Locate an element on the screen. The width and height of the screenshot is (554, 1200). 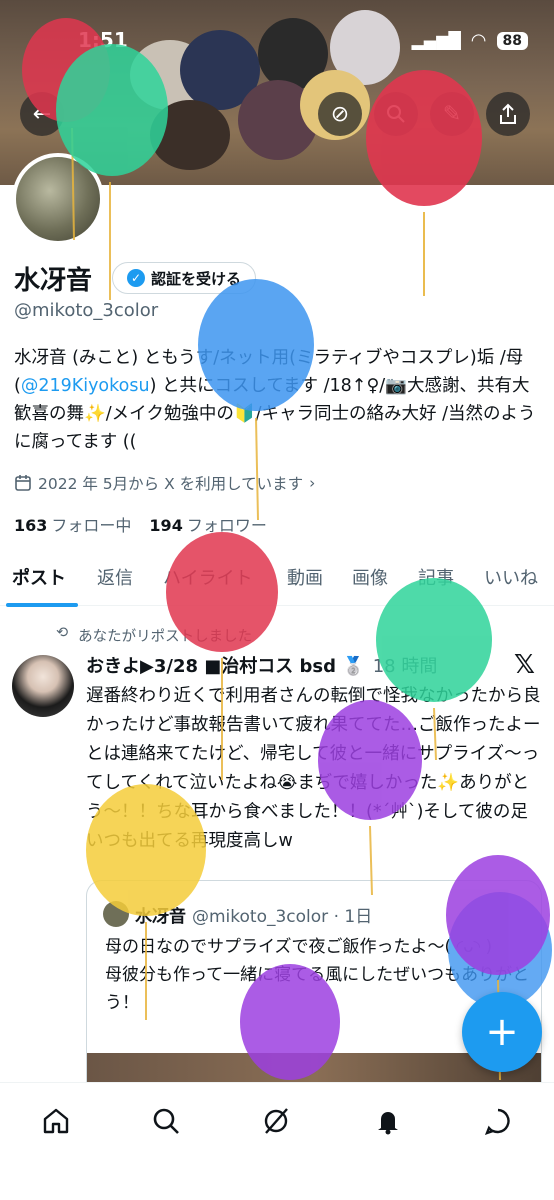
share-icon is located at coordinates (508, 114).